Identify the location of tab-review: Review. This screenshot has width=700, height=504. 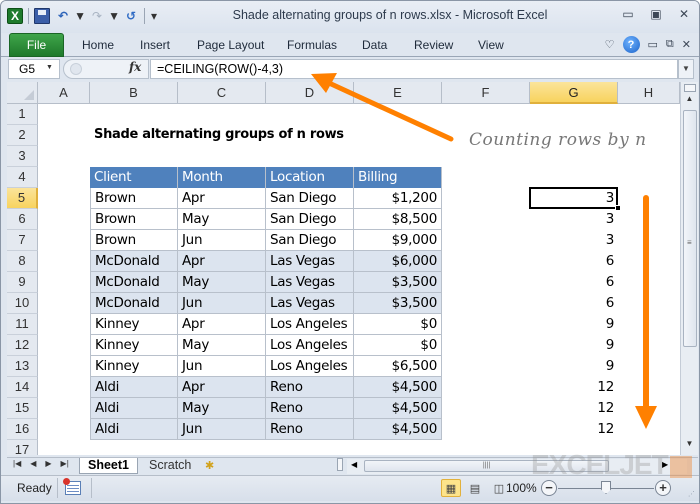
(433, 45).